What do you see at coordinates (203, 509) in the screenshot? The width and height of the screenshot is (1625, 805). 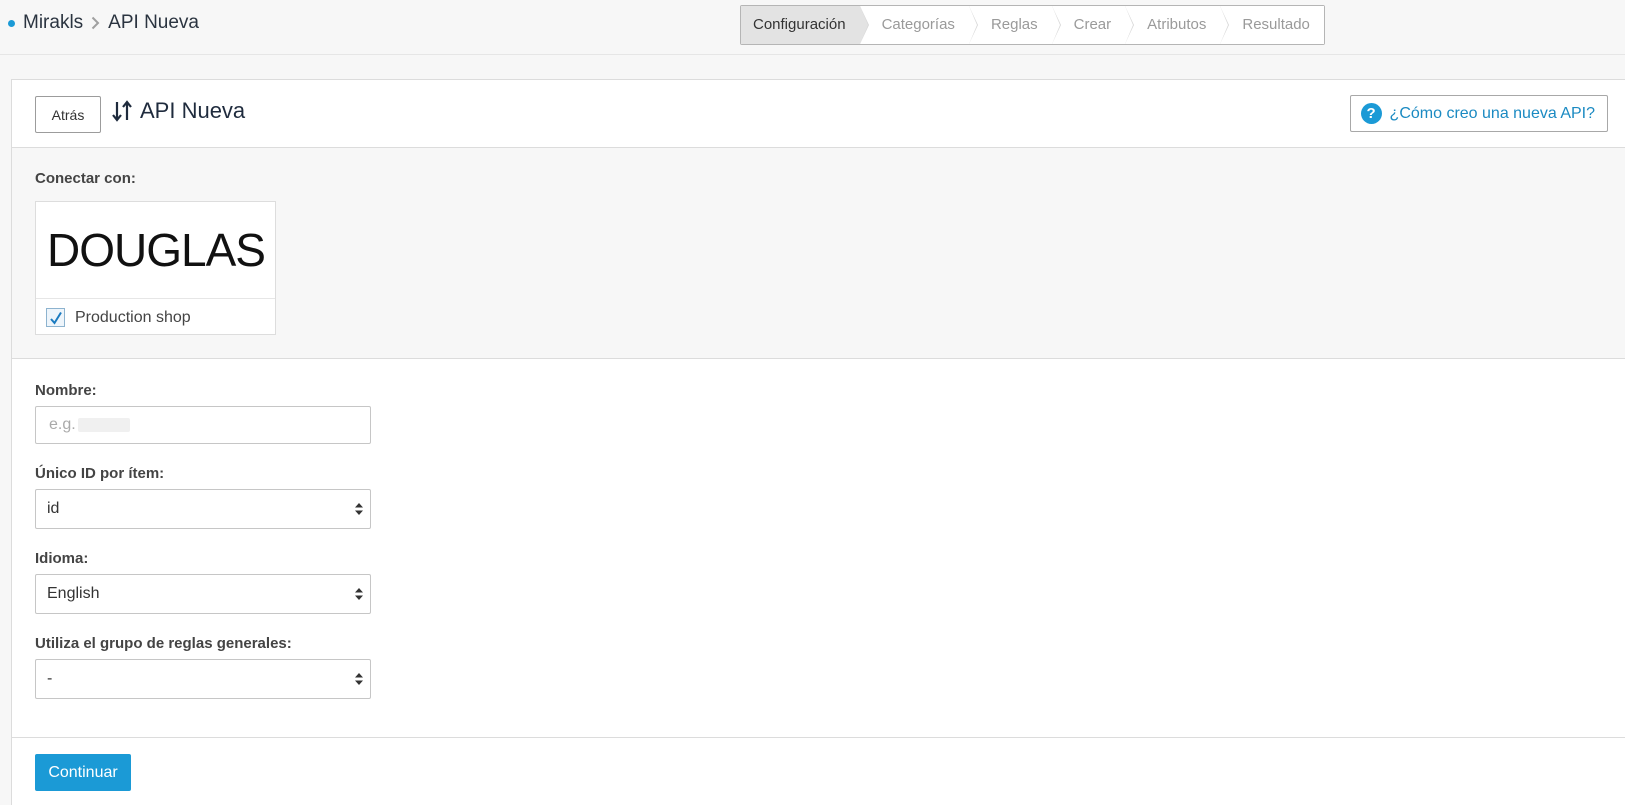 I see `unique-id-select: id` at bounding box center [203, 509].